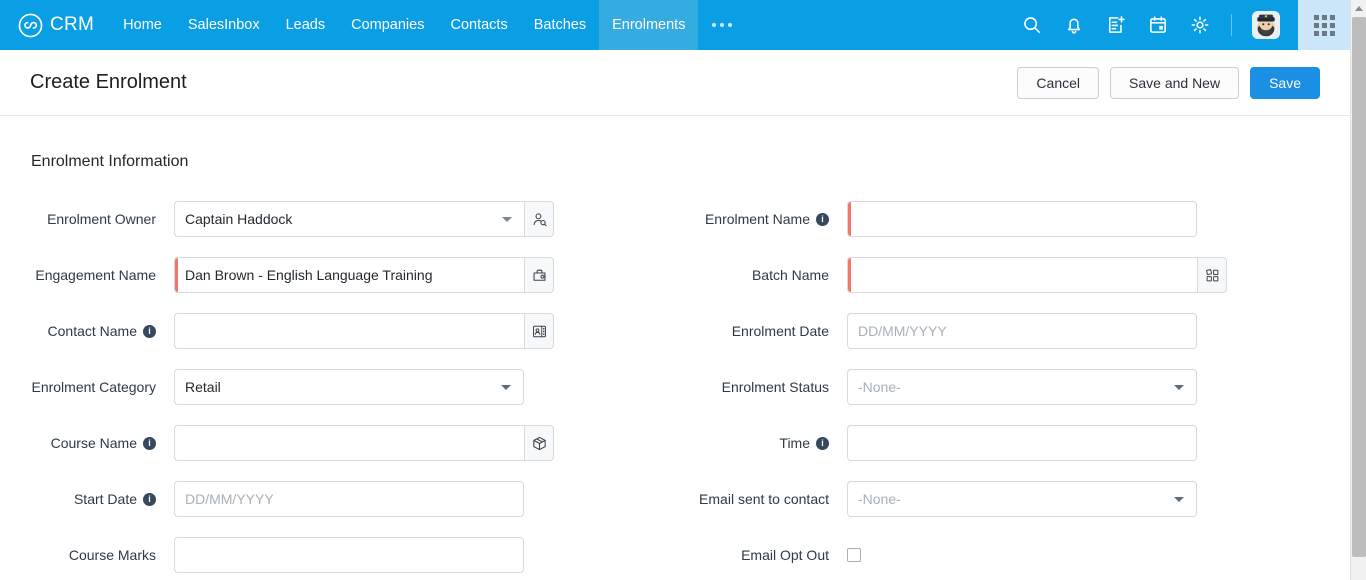  I want to click on input-value: Retail, so click(203, 387).